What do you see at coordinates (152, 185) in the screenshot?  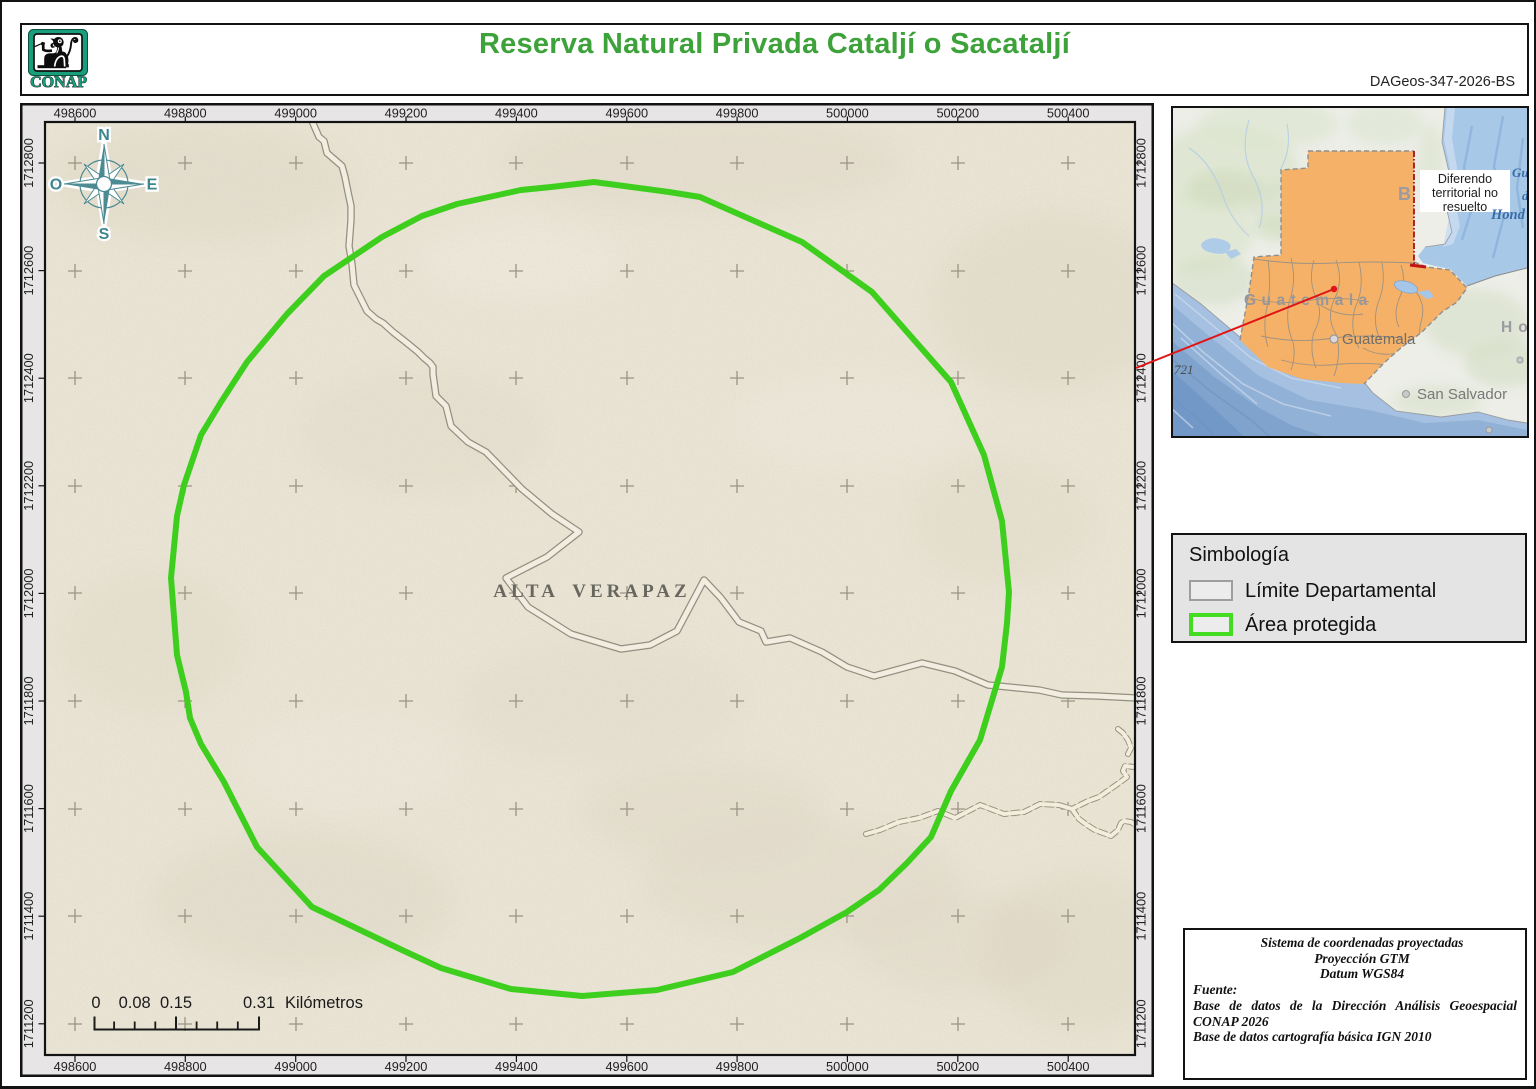 I see `svg-text: E` at bounding box center [152, 185].